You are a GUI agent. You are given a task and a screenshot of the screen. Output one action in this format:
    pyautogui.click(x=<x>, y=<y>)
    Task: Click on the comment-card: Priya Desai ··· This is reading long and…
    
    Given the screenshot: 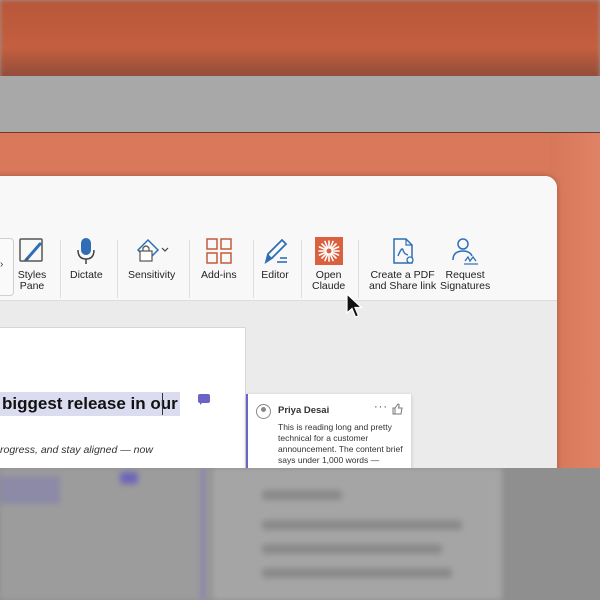 What is the action you would take?
    pyautogui.click(x=328, y=431)
    